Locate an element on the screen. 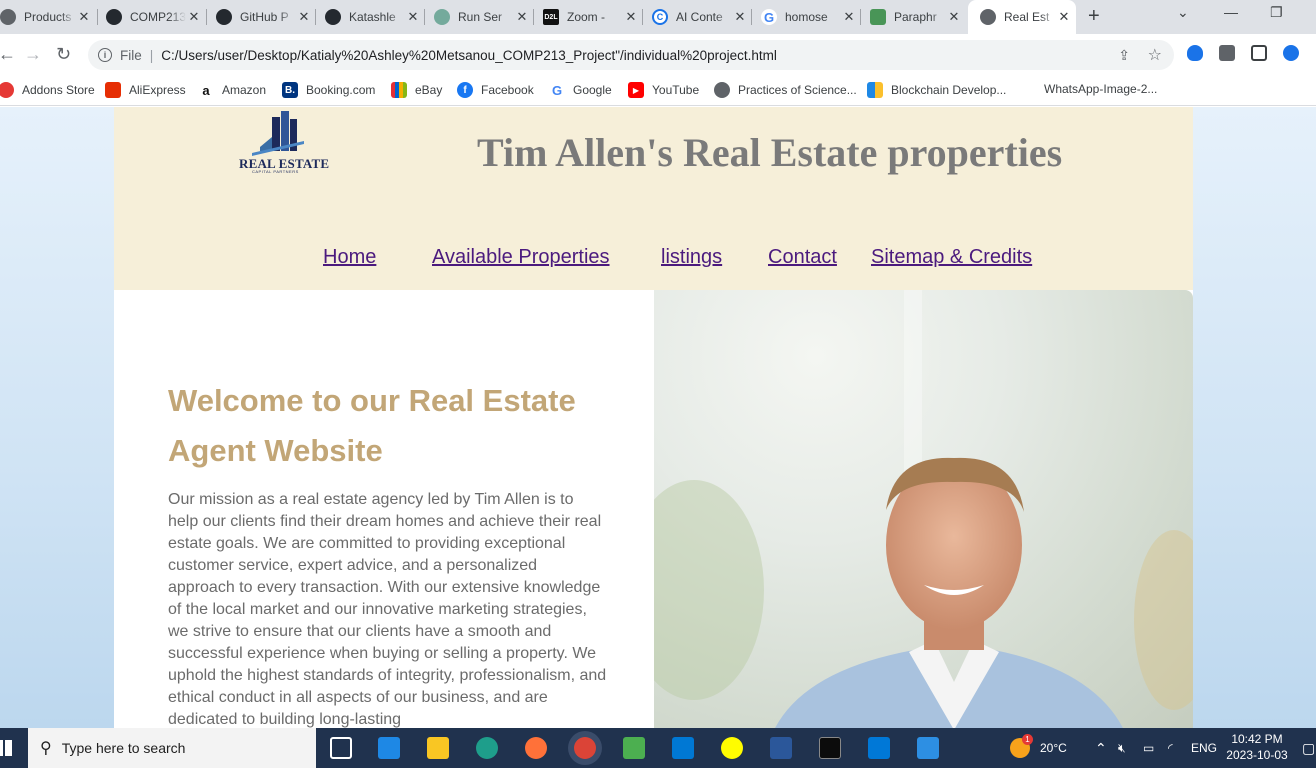  globe-icon is located at coordinates (988, 17).